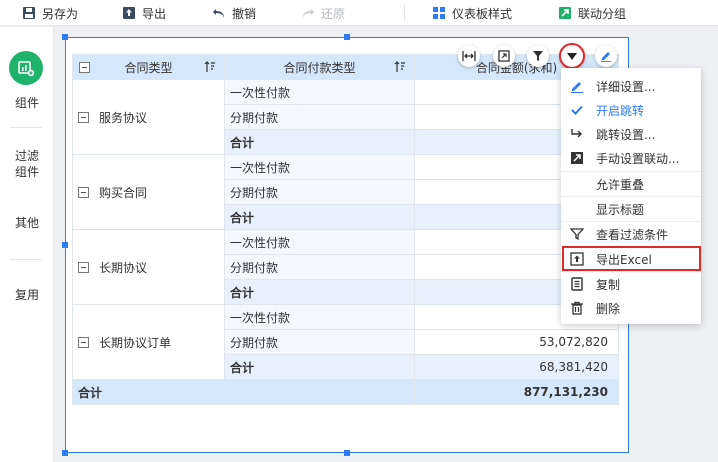  What do you see at coordinates (129, 13) in the screenshot?
I see `export-icon` at bounding box center [129, 13].